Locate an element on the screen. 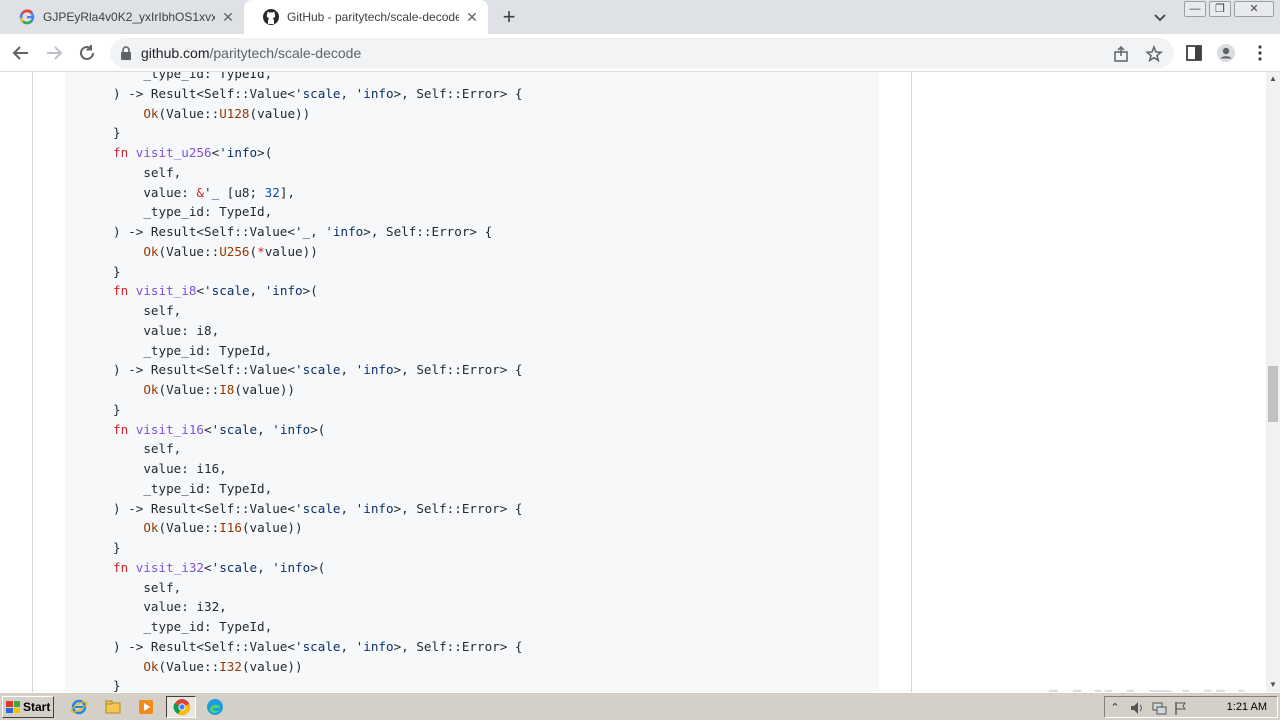 This screenshot has width=1280, height=721. lock-icon is located at coordinates (126, 53).